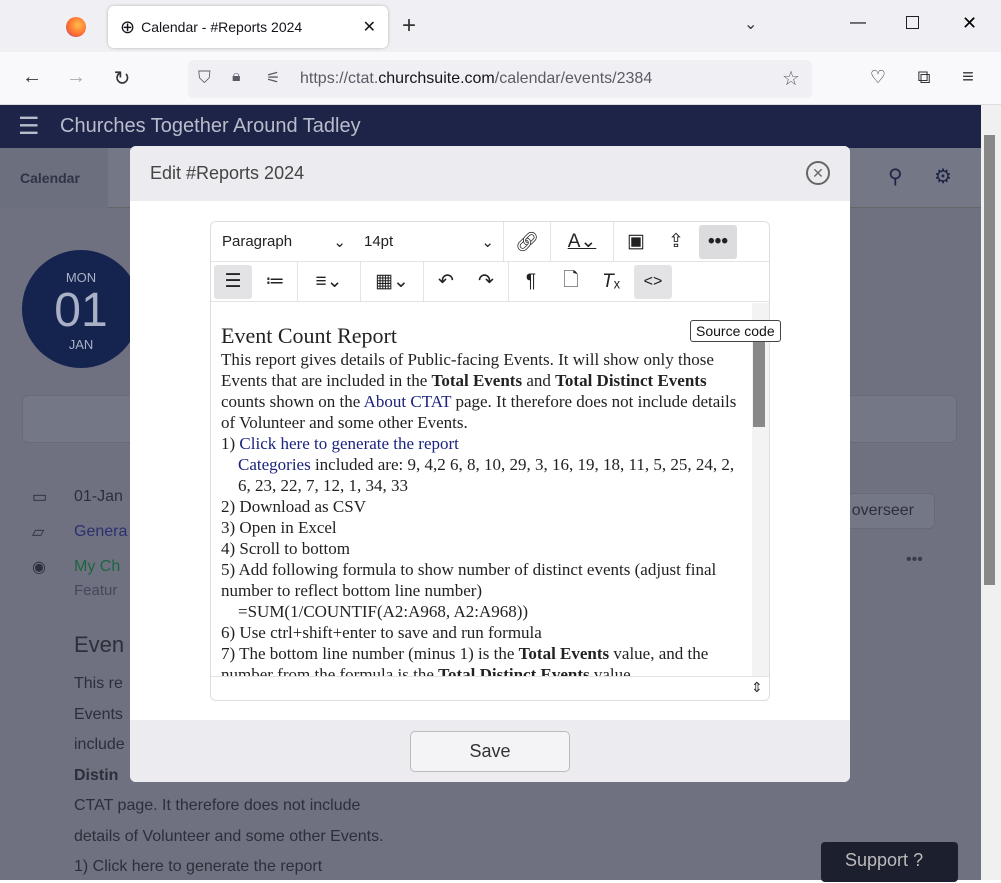 This screenshot has width=1001, height=883. I want to click on image-icon: ▣, so click(636, 242).